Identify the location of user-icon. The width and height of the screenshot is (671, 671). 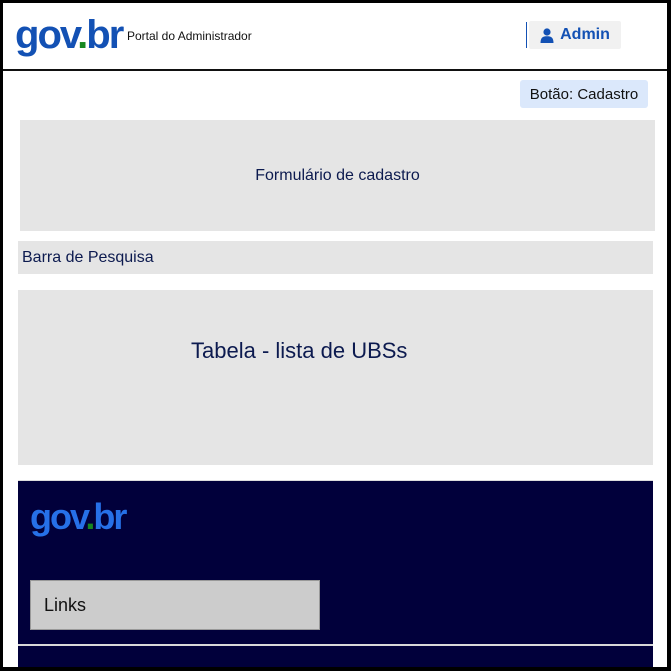
(547, 35).